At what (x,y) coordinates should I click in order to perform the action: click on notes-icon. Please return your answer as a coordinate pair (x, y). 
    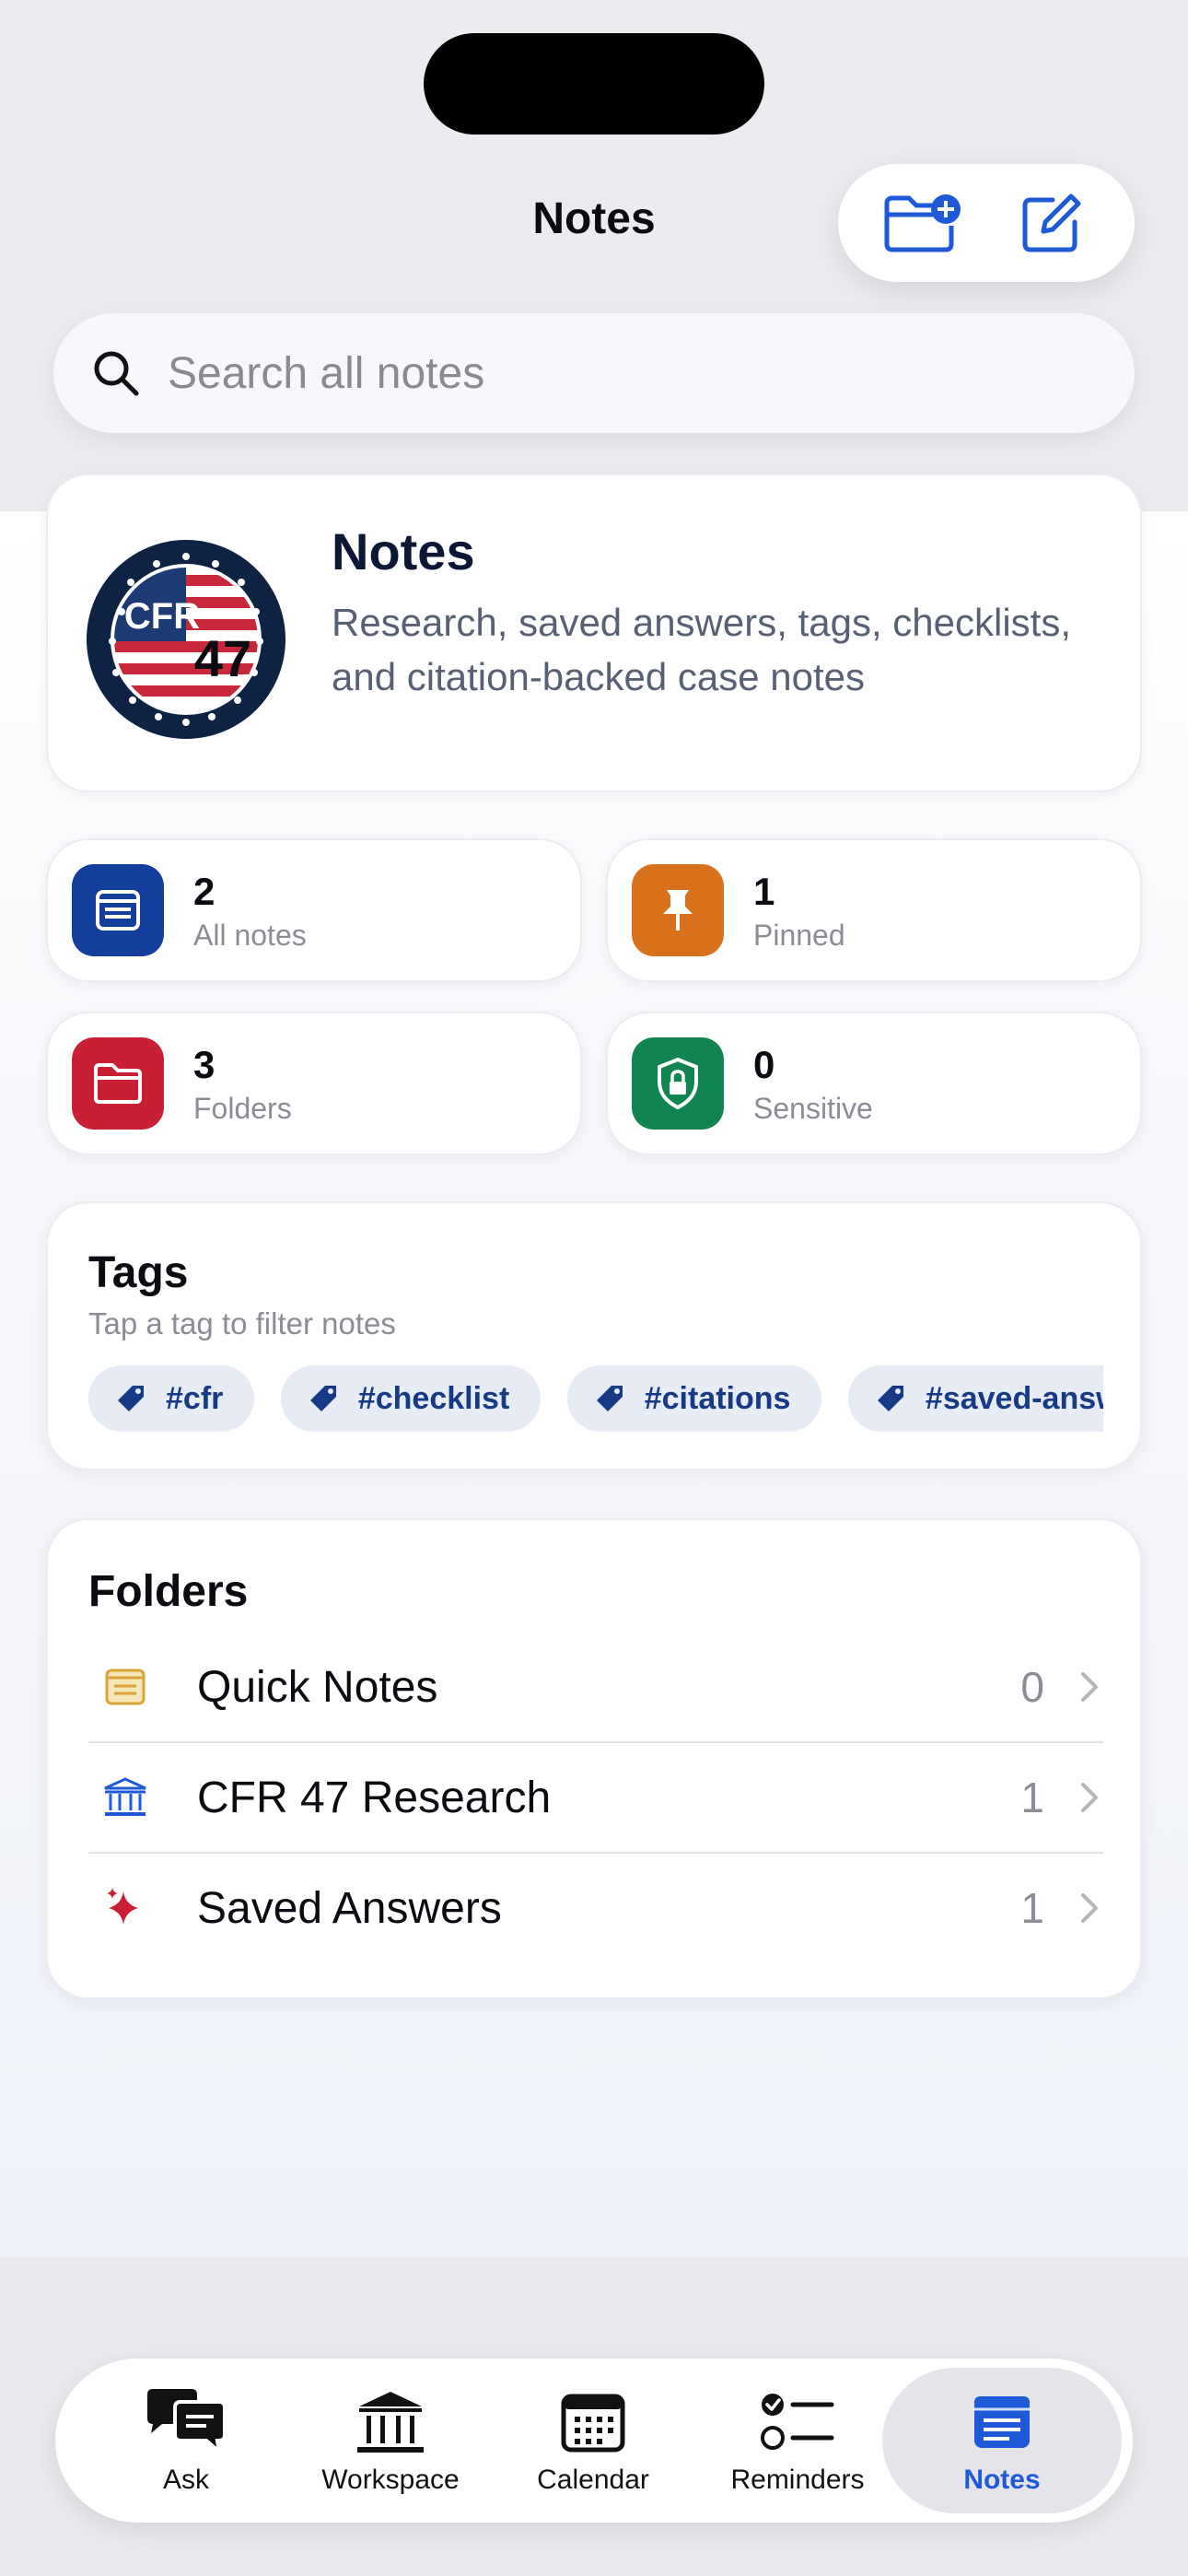
    Looking at the image, I should click on (1002, 2422).